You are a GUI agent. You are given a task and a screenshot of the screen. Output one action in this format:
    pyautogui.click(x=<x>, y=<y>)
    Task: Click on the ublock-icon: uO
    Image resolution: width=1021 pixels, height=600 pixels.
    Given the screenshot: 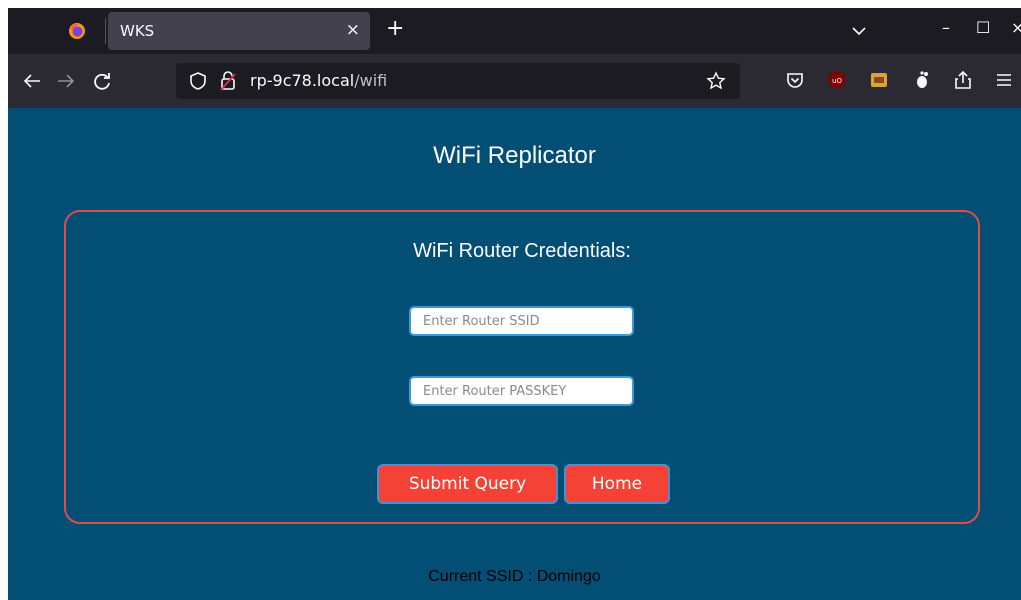 What is the action you would take?
    pyautogui.click(x=837, y=80)
    